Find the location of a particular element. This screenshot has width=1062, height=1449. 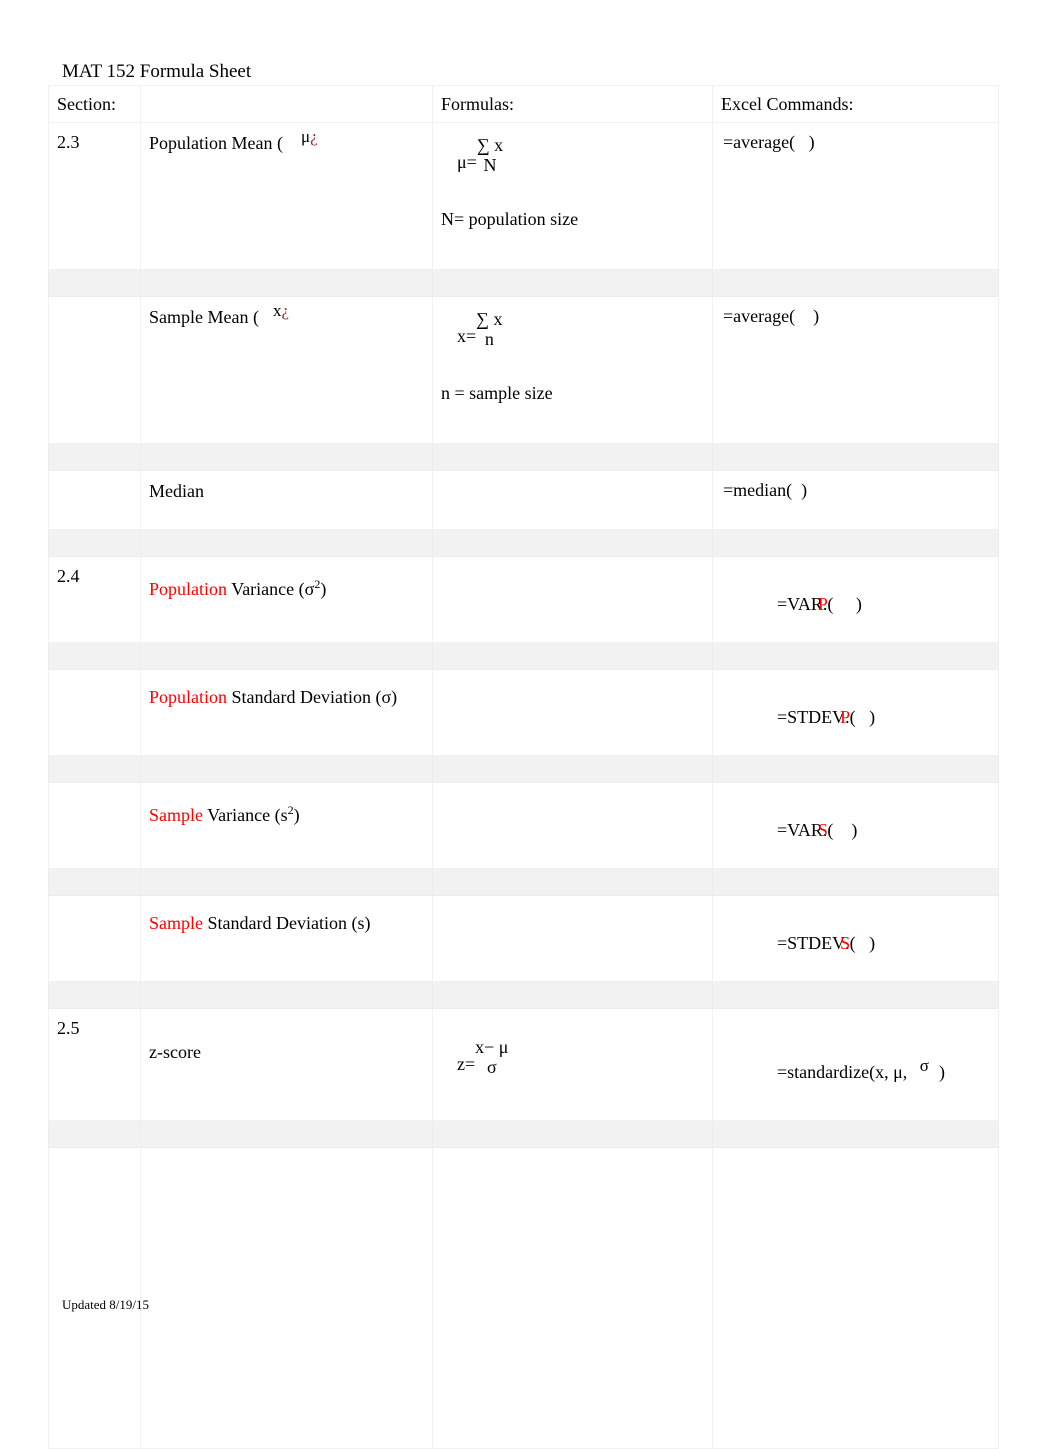

row-excel-cell: =median( ) is located at coordinates (855, 500).